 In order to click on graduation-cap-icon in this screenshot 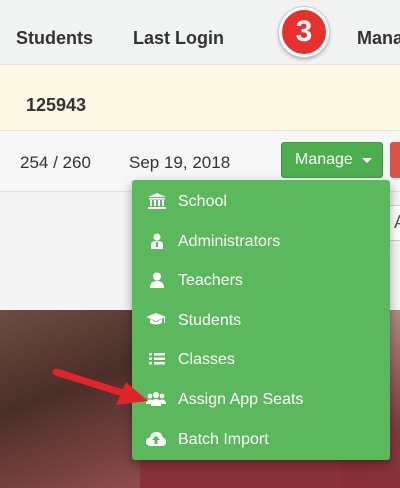, I will do `click(156, 319)`.